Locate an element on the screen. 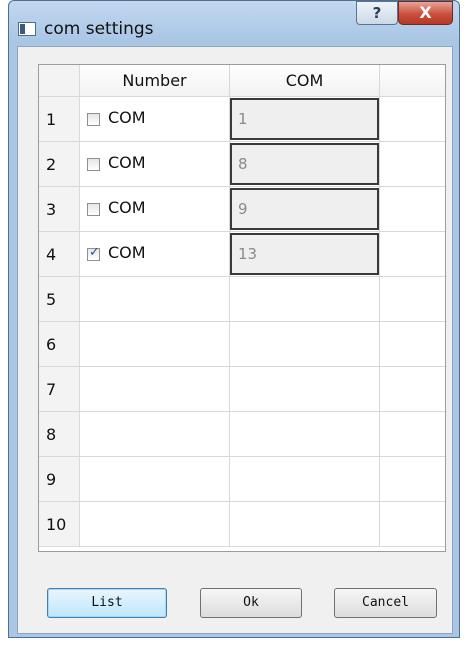 The height and width of the screenshot is (645, 470). help-button: ? is located at coordinates (377, 13).